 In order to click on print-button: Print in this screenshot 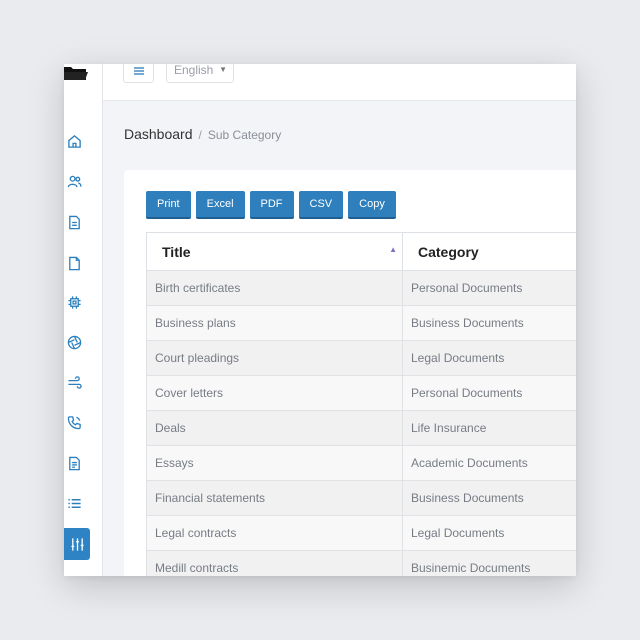, I will do `click(168, 205)`.